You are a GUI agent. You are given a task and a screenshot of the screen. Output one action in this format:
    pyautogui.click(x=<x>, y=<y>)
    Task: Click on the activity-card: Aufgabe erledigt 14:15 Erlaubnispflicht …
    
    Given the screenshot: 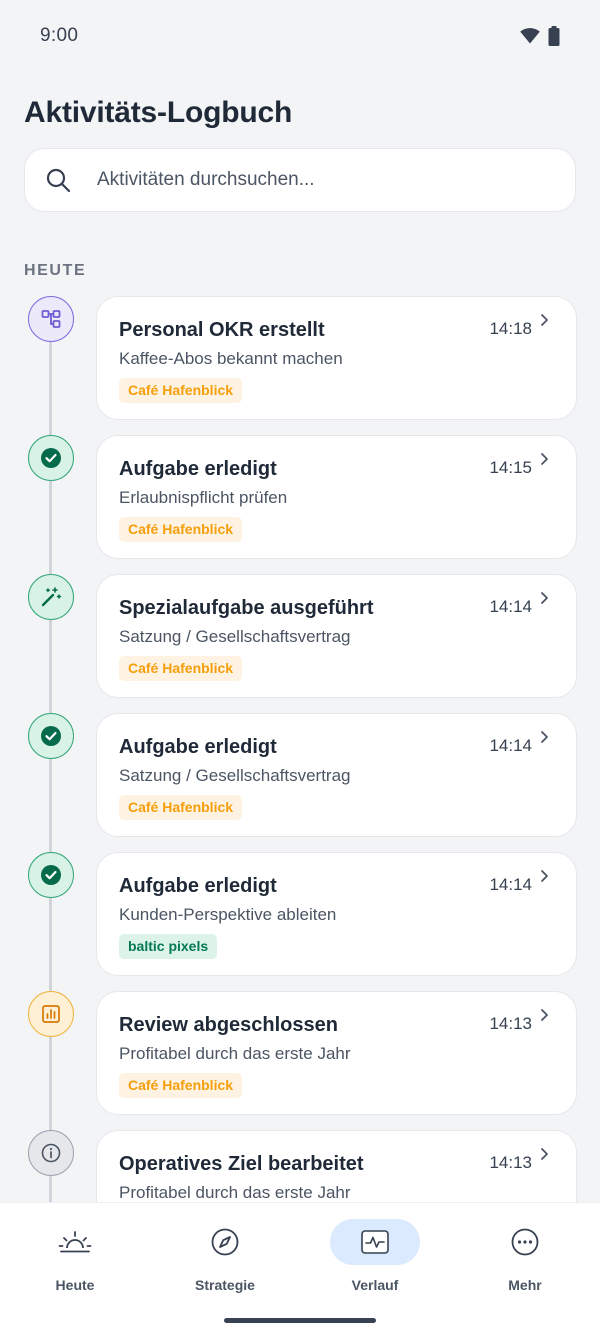 What is the action you would take?
    pyautogui.click(x=336, y=497)
    